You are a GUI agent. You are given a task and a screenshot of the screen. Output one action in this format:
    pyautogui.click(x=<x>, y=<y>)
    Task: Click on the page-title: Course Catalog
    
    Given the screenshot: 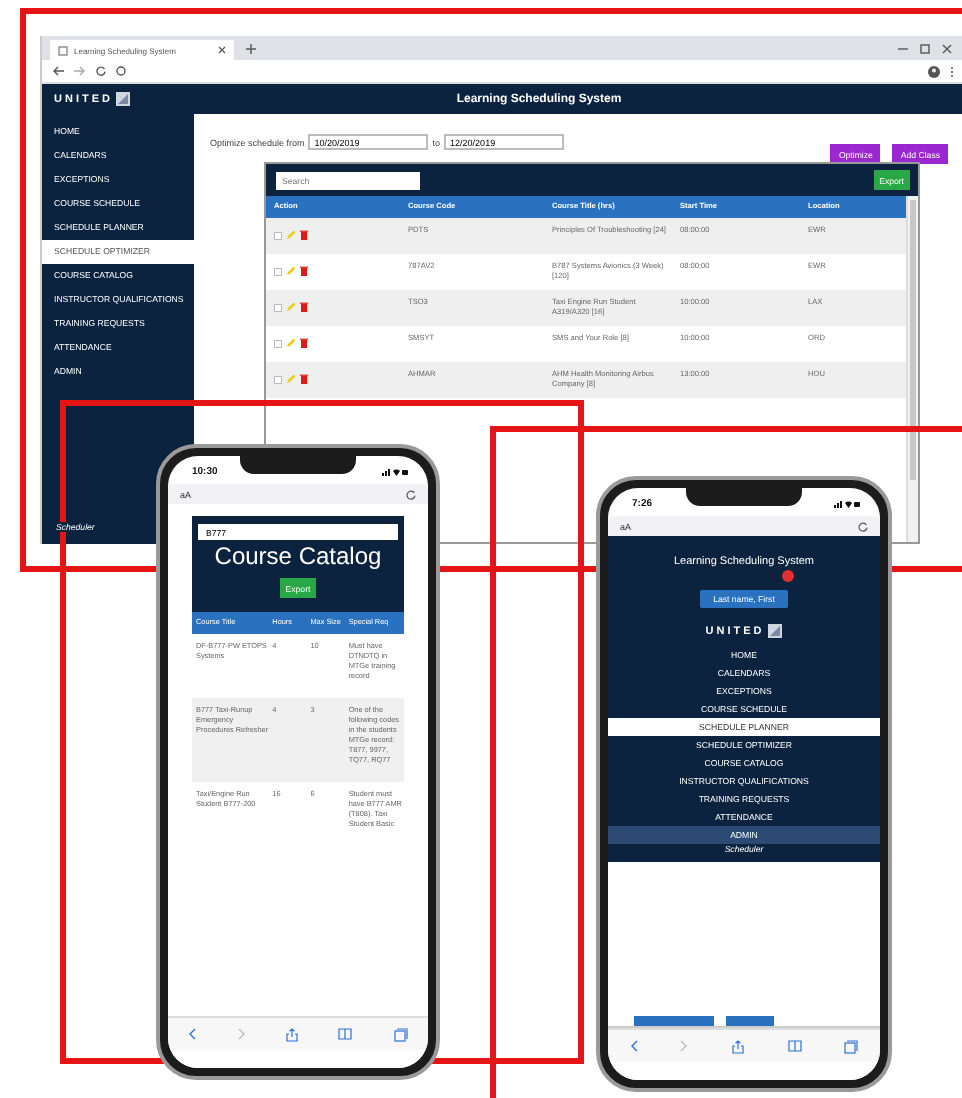 What is the action you would take?
    pyautogui.click(x=298, y=556)
    